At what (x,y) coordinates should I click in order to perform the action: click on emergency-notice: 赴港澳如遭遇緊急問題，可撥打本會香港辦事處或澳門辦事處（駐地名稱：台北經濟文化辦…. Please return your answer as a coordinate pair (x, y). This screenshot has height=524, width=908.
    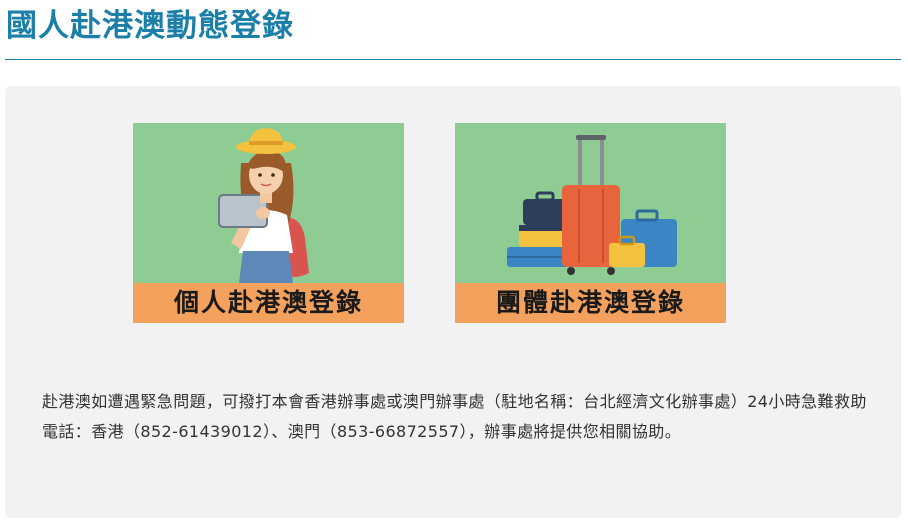
    Looking at the image, I should click on (454, 416).